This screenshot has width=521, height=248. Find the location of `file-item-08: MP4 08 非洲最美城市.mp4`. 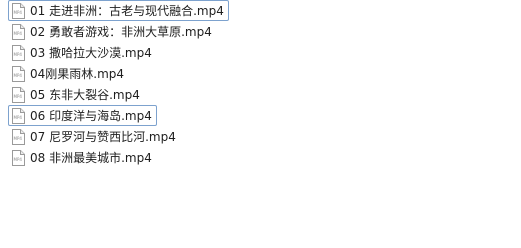

file-item-08: MP4 08 非洲最美城市.mp4 is located at coordinates (82, 157).